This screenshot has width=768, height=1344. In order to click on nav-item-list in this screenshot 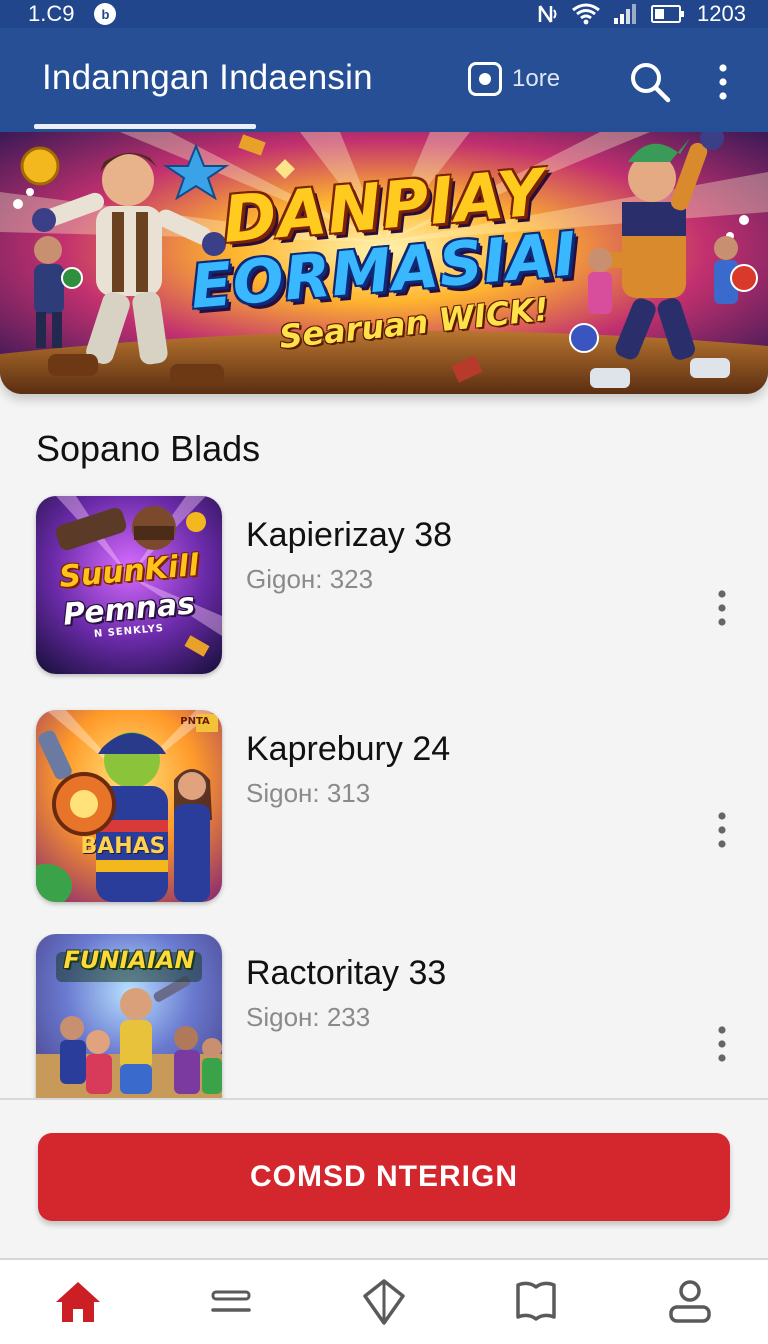, I will do `click(231, 1302)`.